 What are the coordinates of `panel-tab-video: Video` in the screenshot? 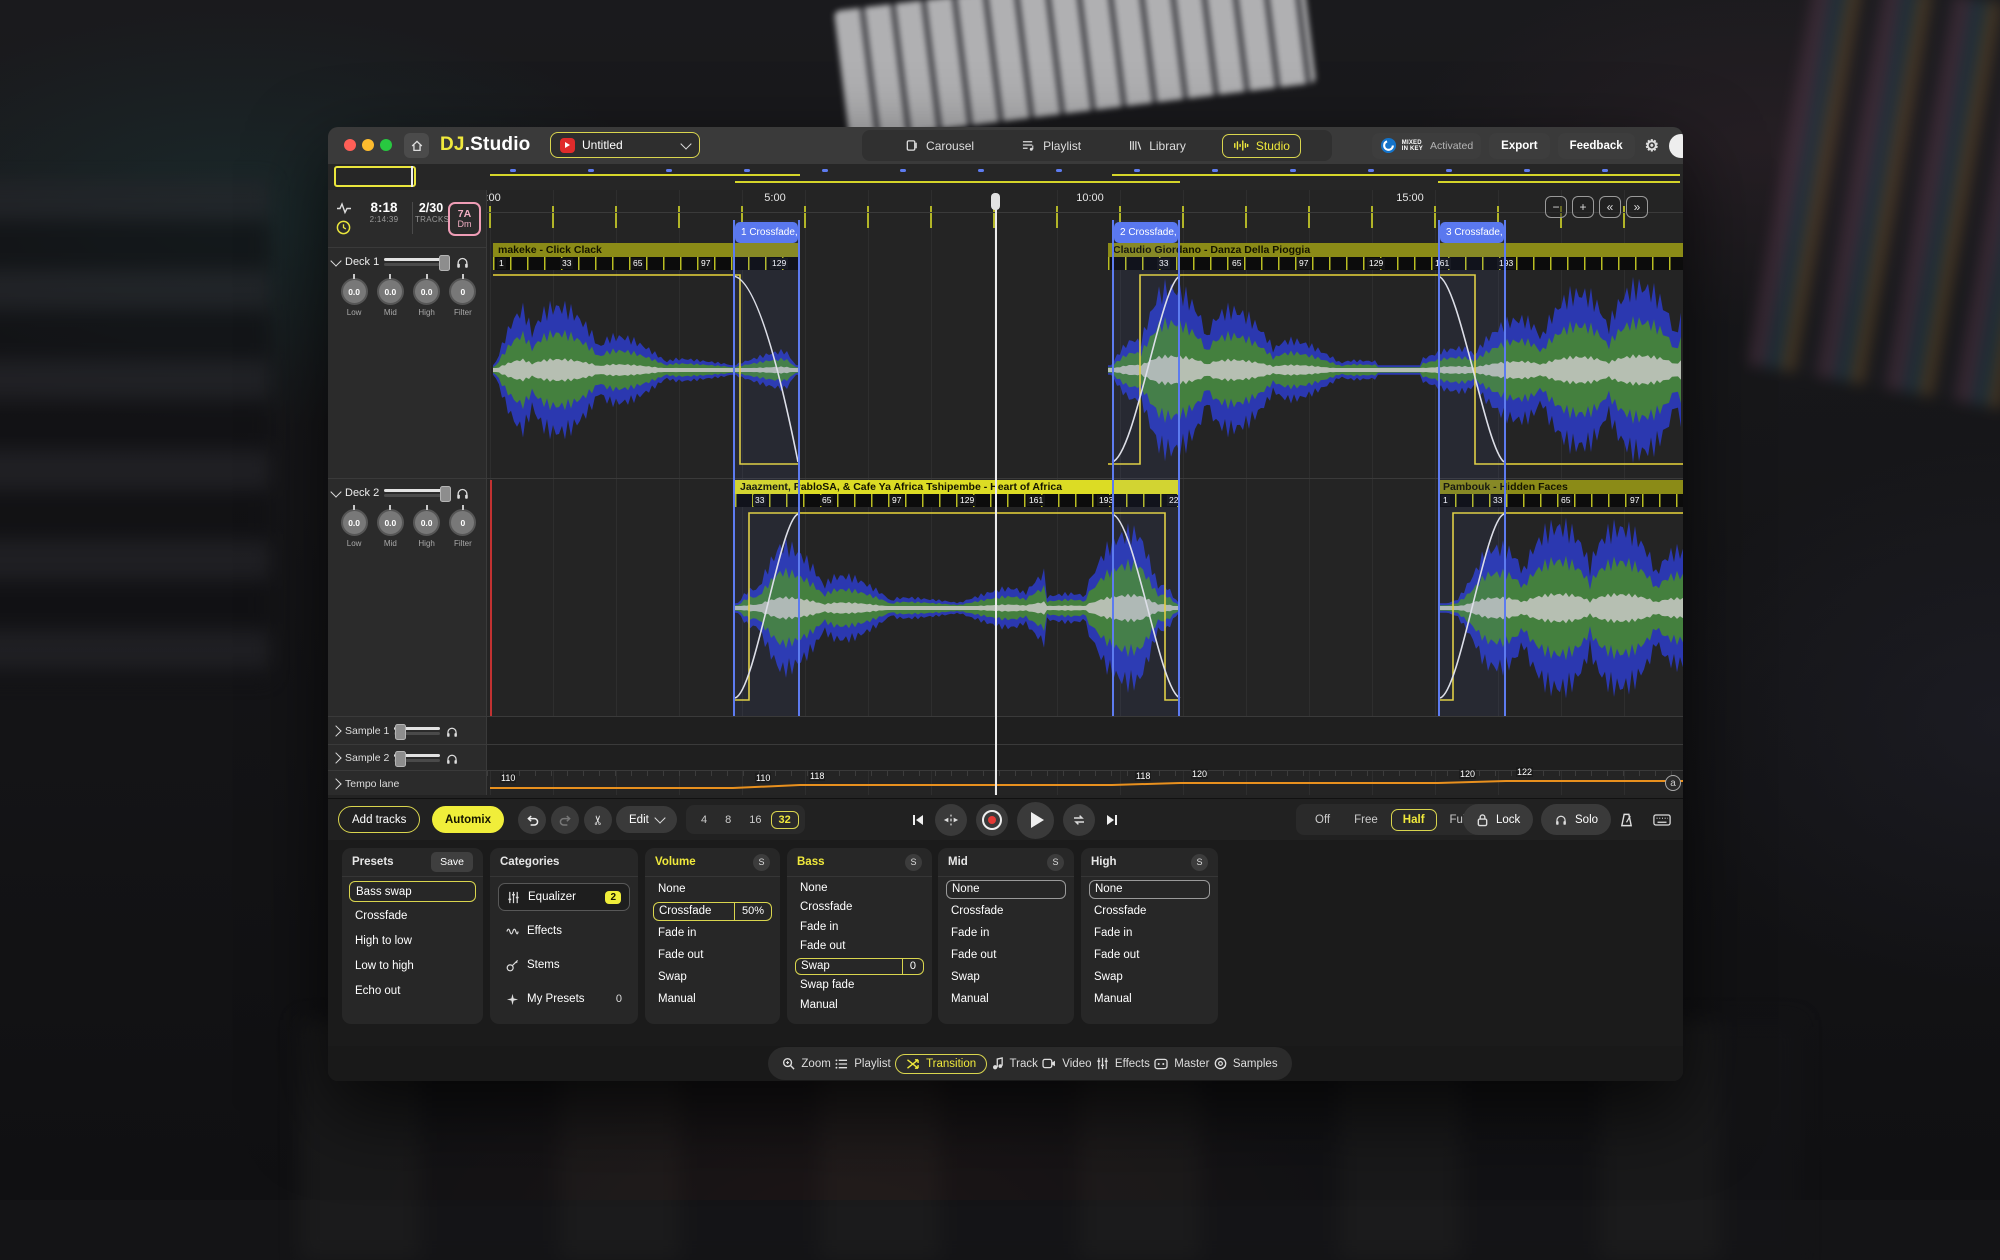 It's located at (1066, 1064).